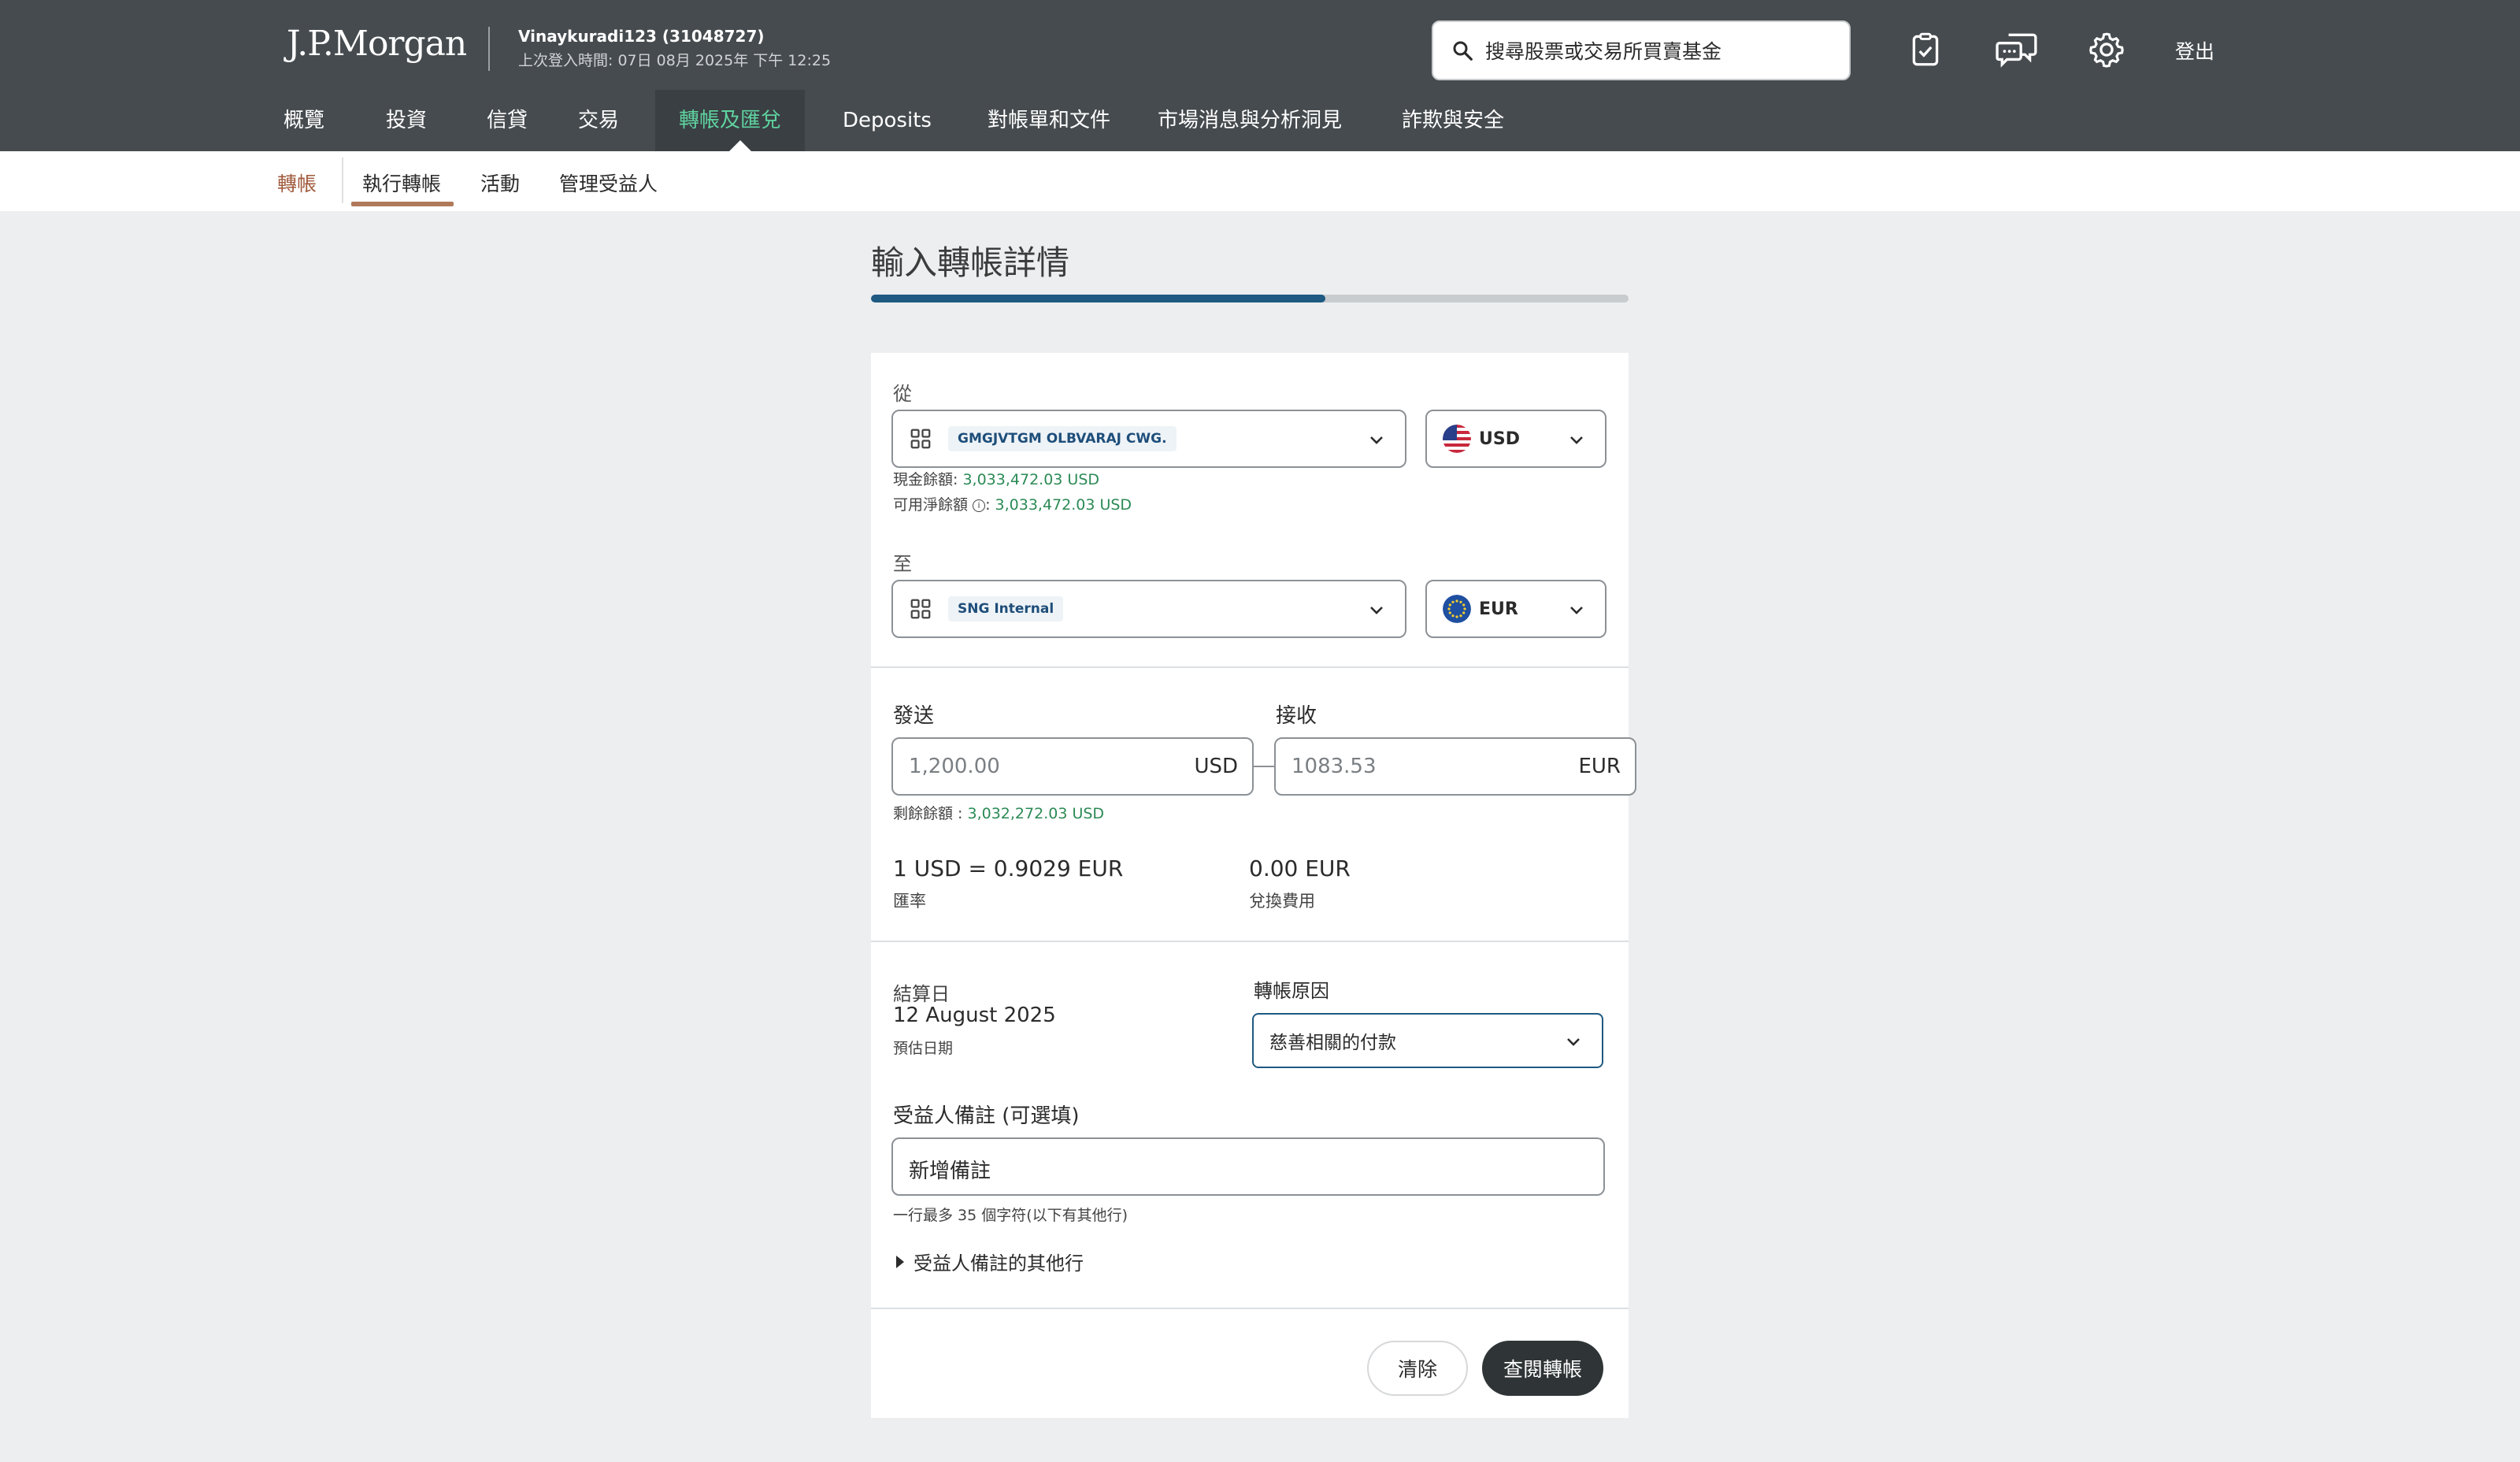  Describe the element at coordinates (954, 766) in the screenshot. I see `send-amount-value: 1,200.00` at that location.